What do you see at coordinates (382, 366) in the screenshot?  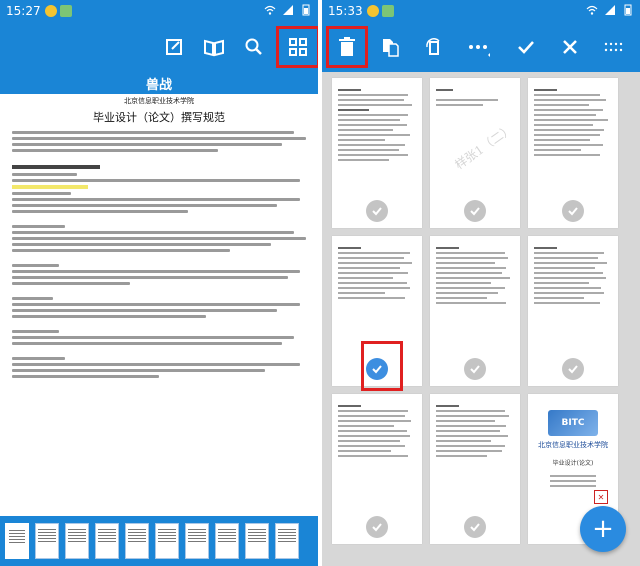 I see `selection-highlight` at bounding box center [382, 366].